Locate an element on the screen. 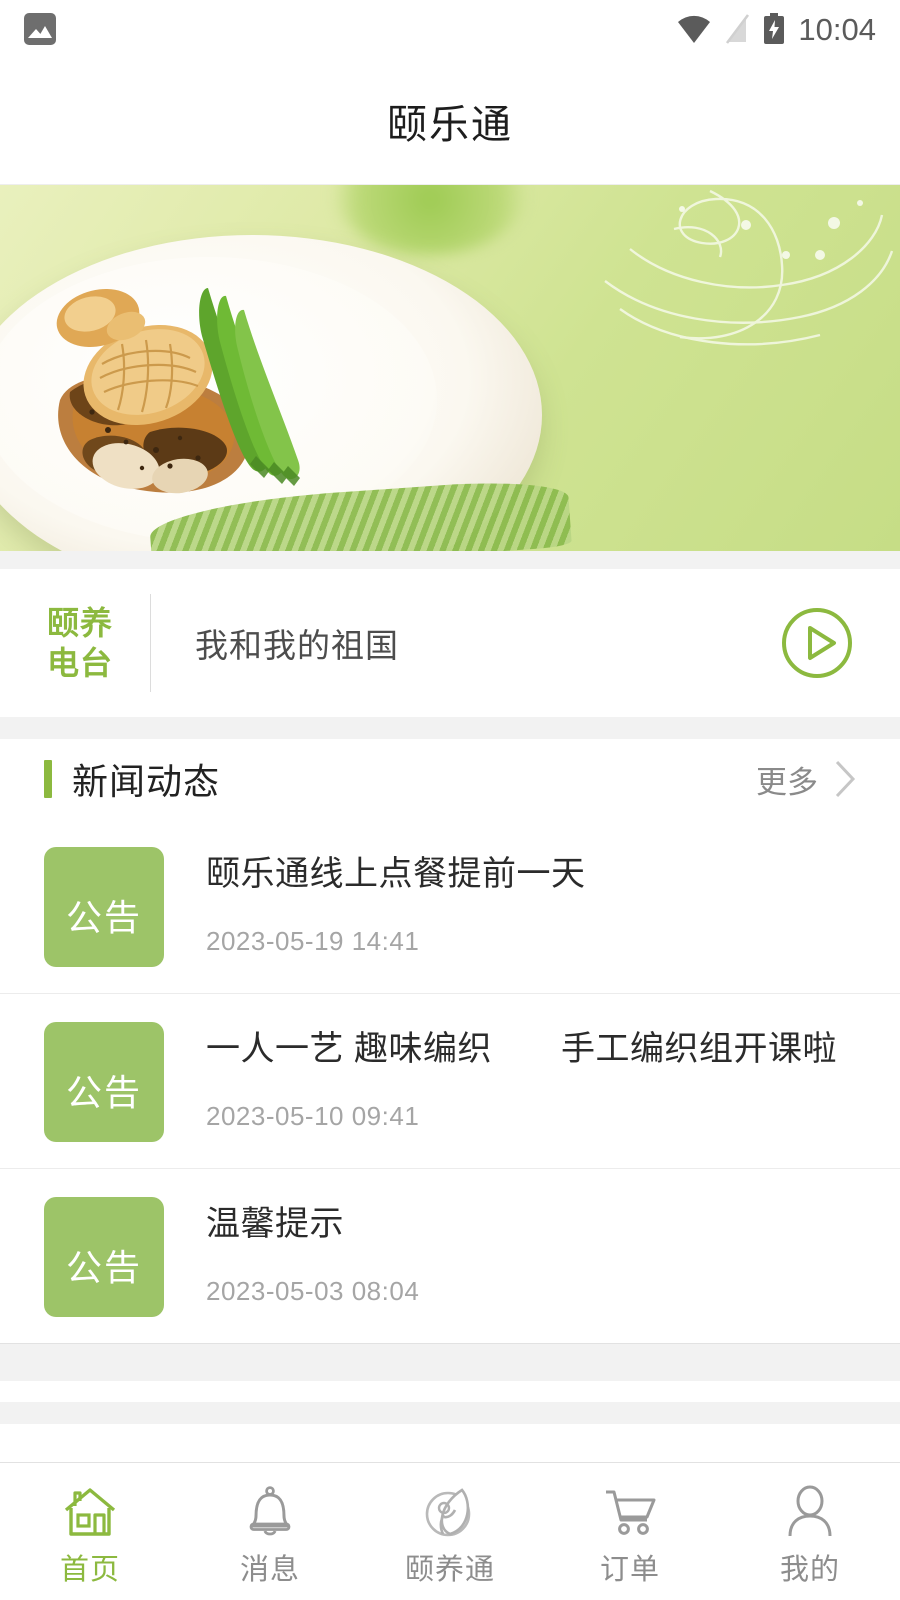 The width and height of the screenshot is (900, 1600). tab-messages: 消息 is located at coordinates (270, 1531).